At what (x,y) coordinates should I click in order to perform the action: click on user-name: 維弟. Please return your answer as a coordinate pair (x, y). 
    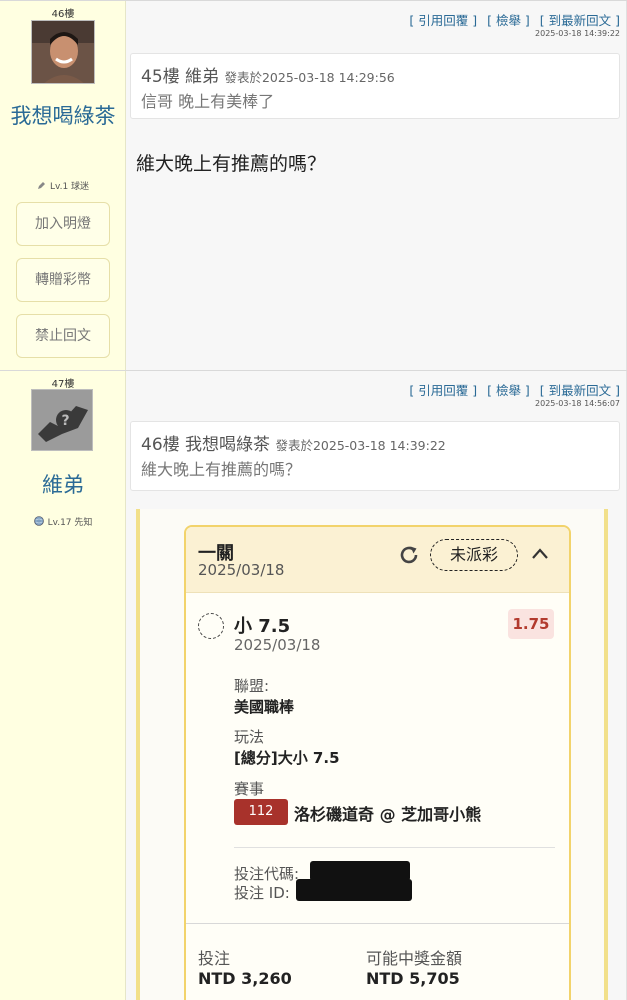
    Looking at the image, I should click on (63, 485).